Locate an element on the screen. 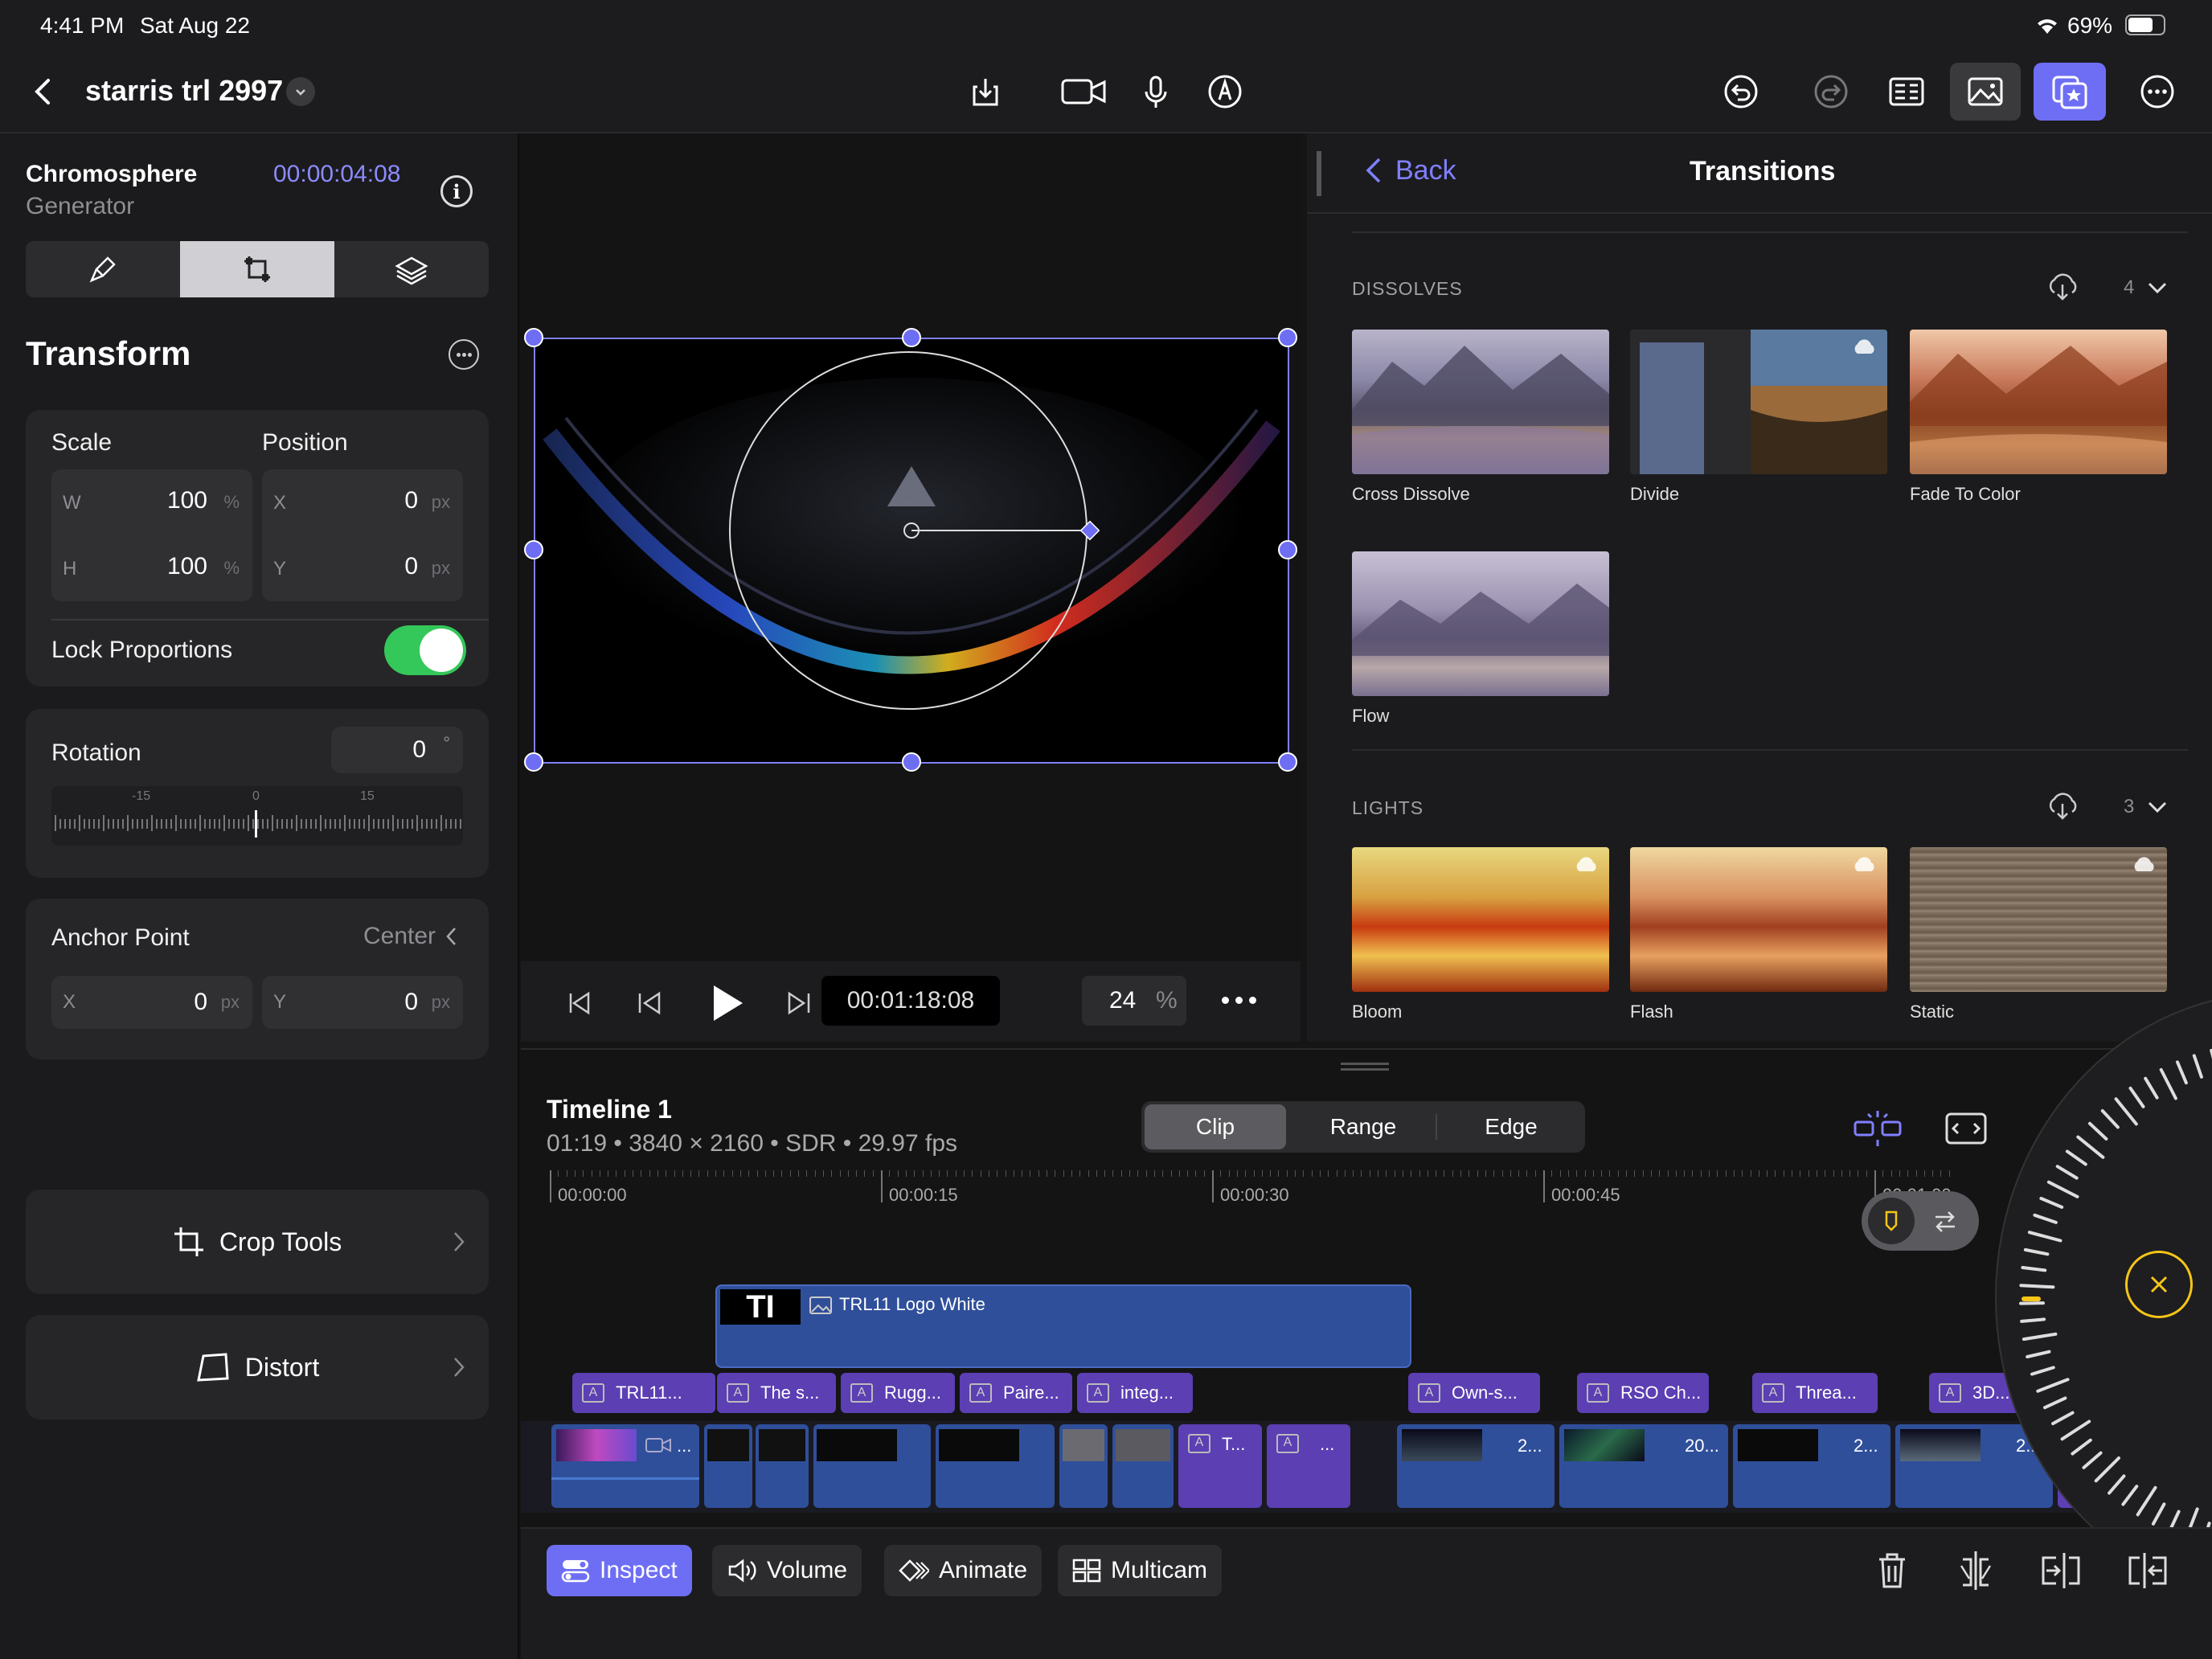  trash-icon is located at coordinates (1892, 1570).